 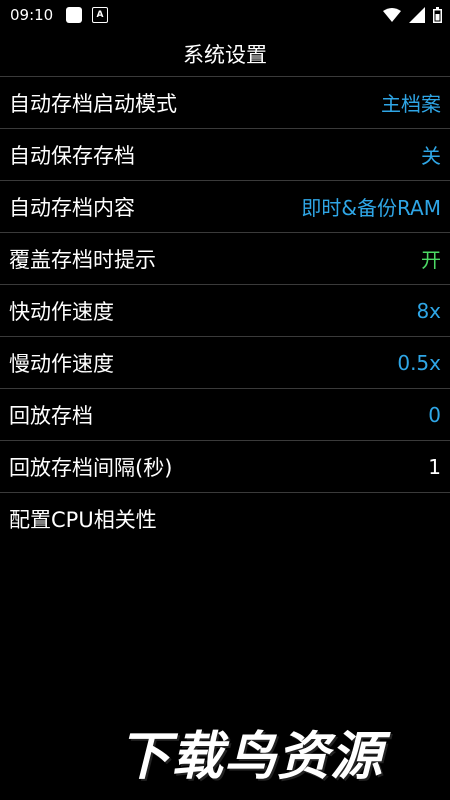 What do you see at coordinates (61, 311) in the screenshot?
I see `setting-label: 快动作速度` at bounding box center [61, 311].